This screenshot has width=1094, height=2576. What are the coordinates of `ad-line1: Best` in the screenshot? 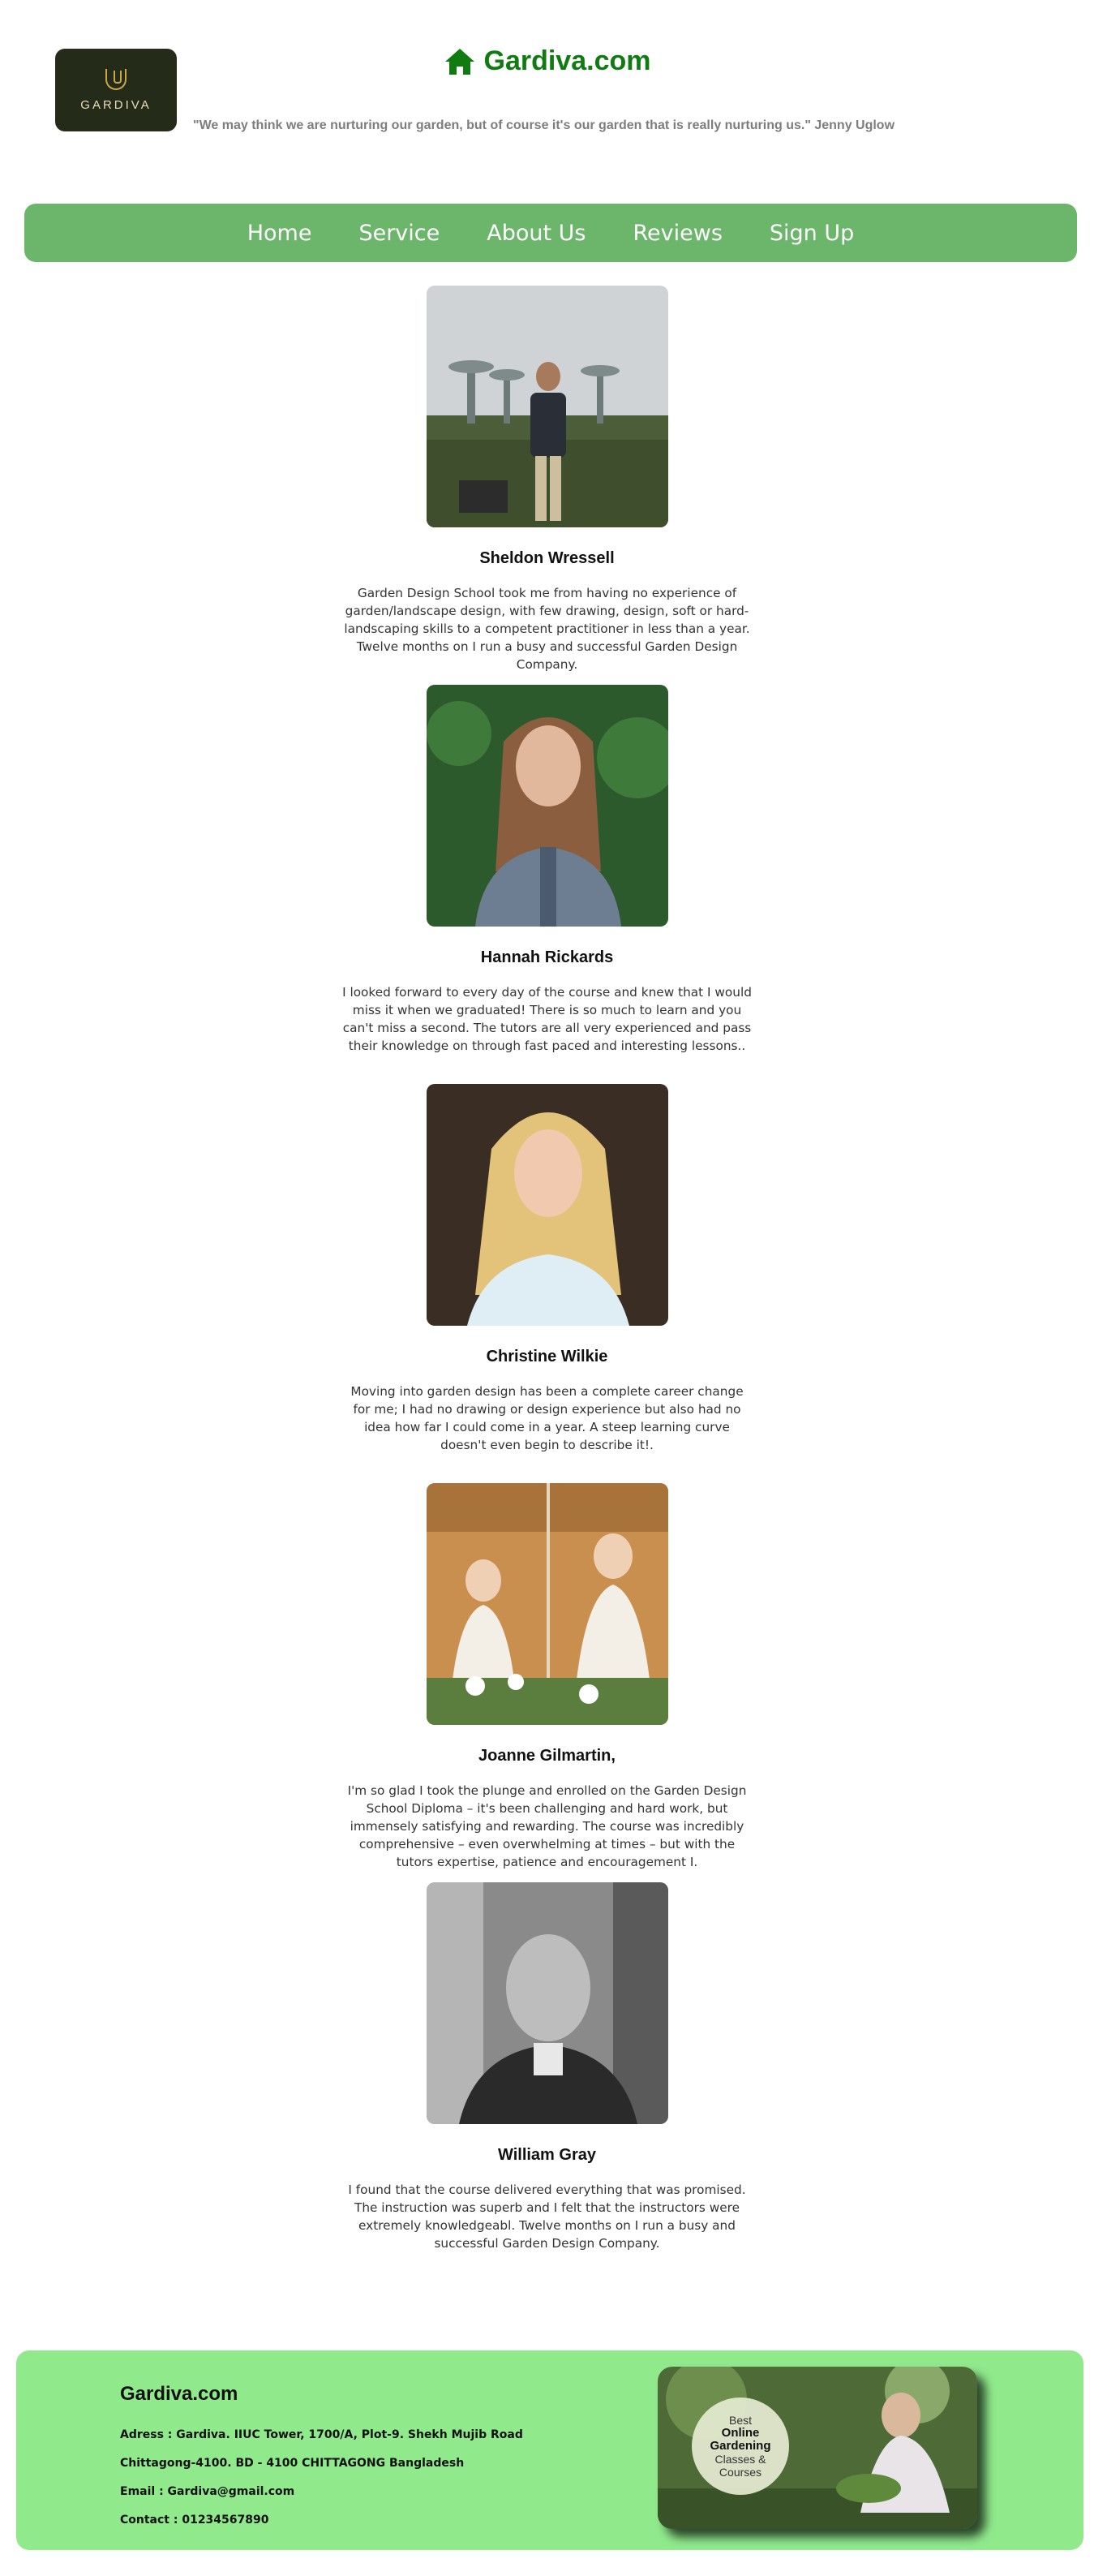 It's located at (740, 2420).